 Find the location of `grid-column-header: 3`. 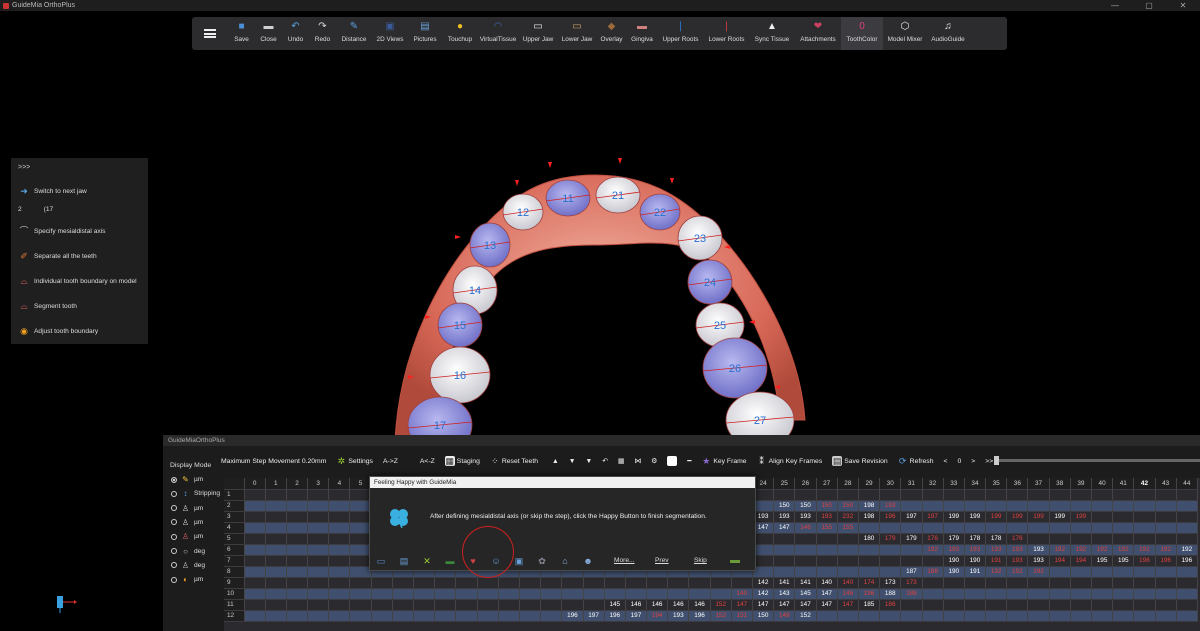

grid-column-header: 3 is located at coordinates (318, 484).